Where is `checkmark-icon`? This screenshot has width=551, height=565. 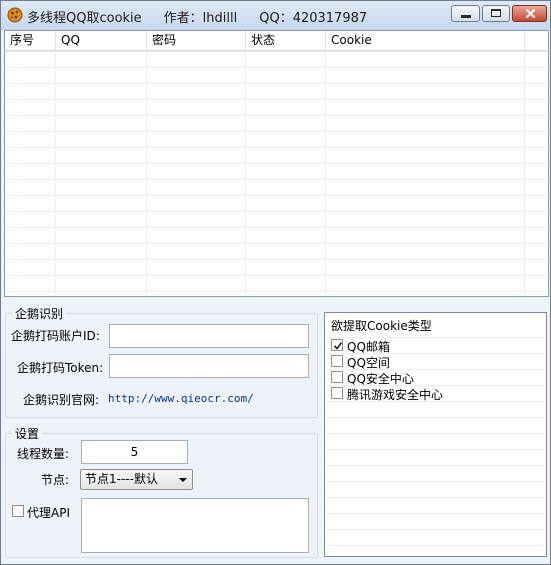
checkmark-icon is located at coordinates (338, 346).